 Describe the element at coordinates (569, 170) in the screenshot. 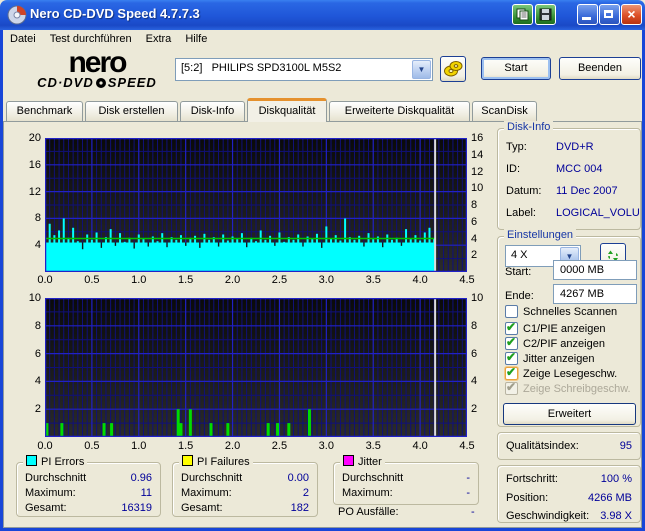

I see `disk-info-row: ID: MCC 004` at that location.